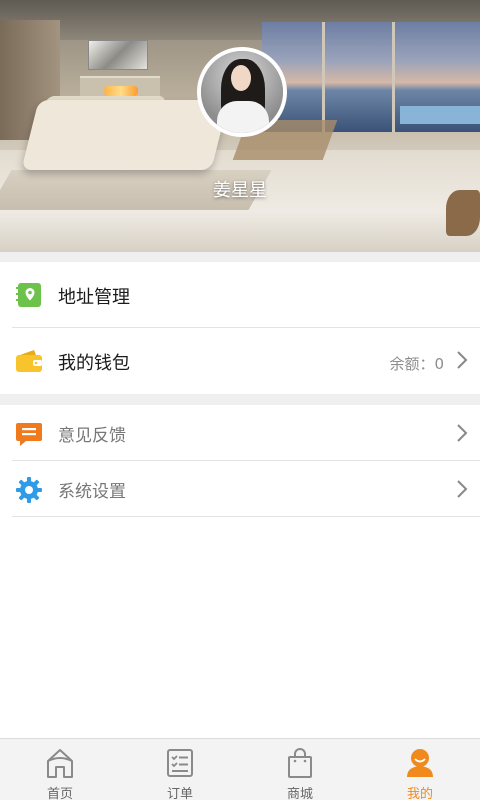 The height and width of the screenshot is (800, 480). Describe the element at coordinates (92, 436) in the screenshot. I see `menu-item-feedback-label: 意见反馈` at that location.